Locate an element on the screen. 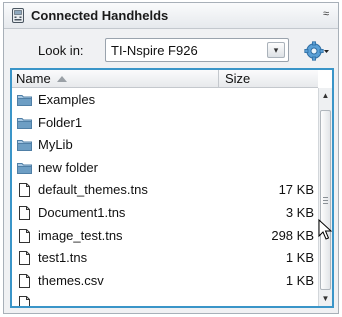 The image size is (342, 317). scroll-down-icon: ▼ is located at coordinates (325, 299).